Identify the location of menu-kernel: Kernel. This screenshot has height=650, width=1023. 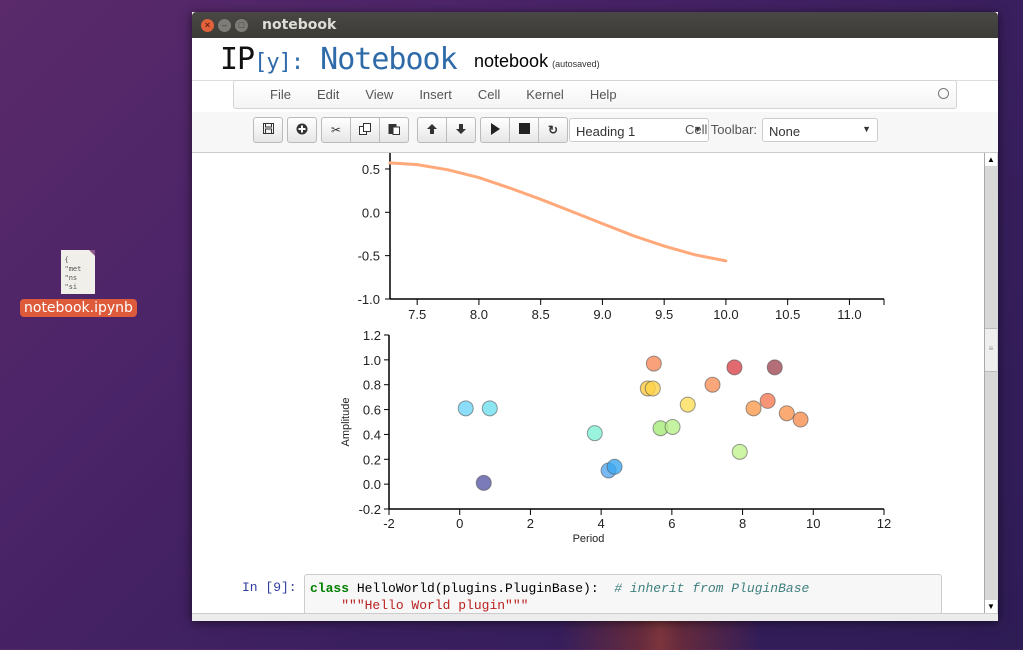
(545, 94).